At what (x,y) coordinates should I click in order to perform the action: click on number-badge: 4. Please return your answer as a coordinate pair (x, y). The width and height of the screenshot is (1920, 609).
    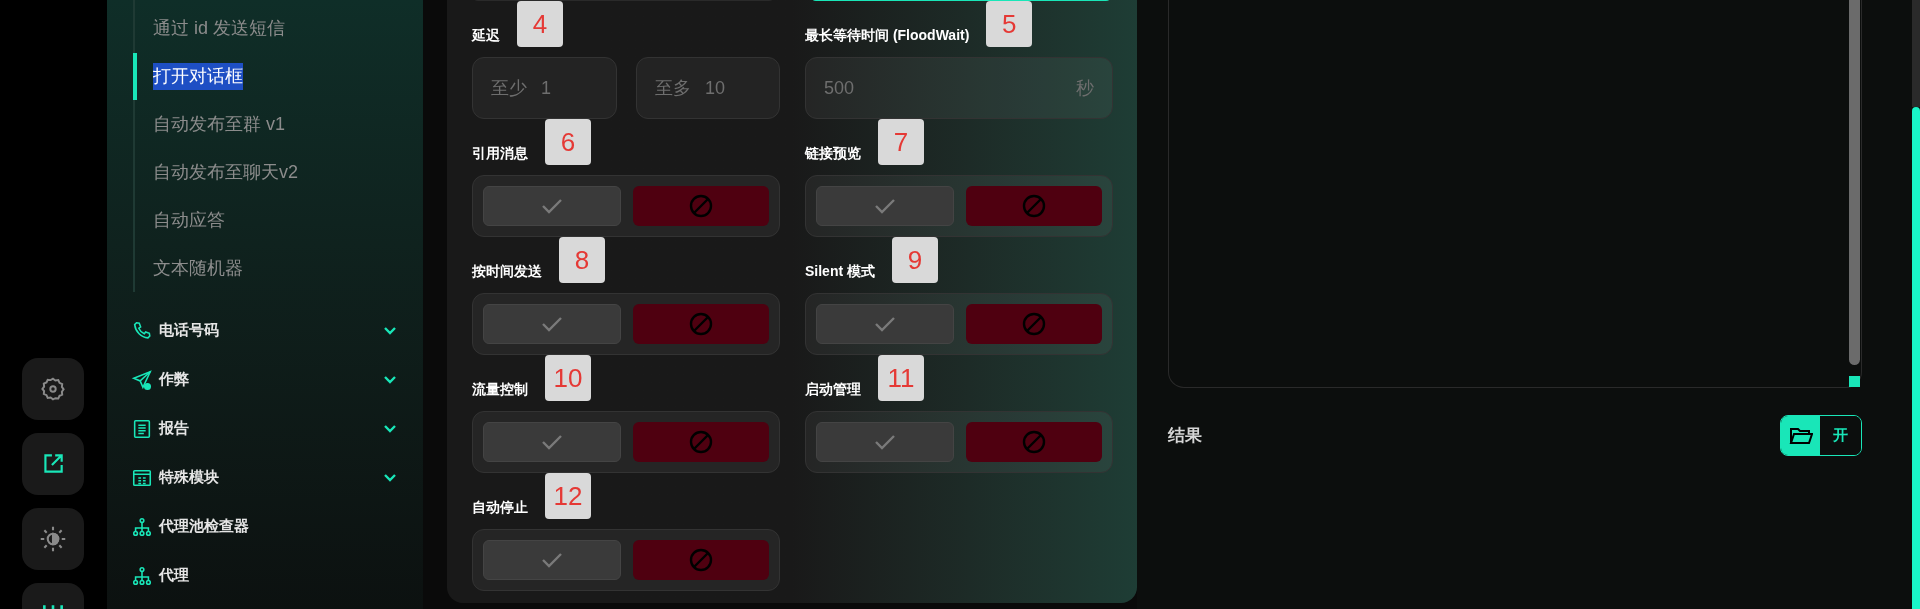
    Looking at the image, I should click on (540, 24).